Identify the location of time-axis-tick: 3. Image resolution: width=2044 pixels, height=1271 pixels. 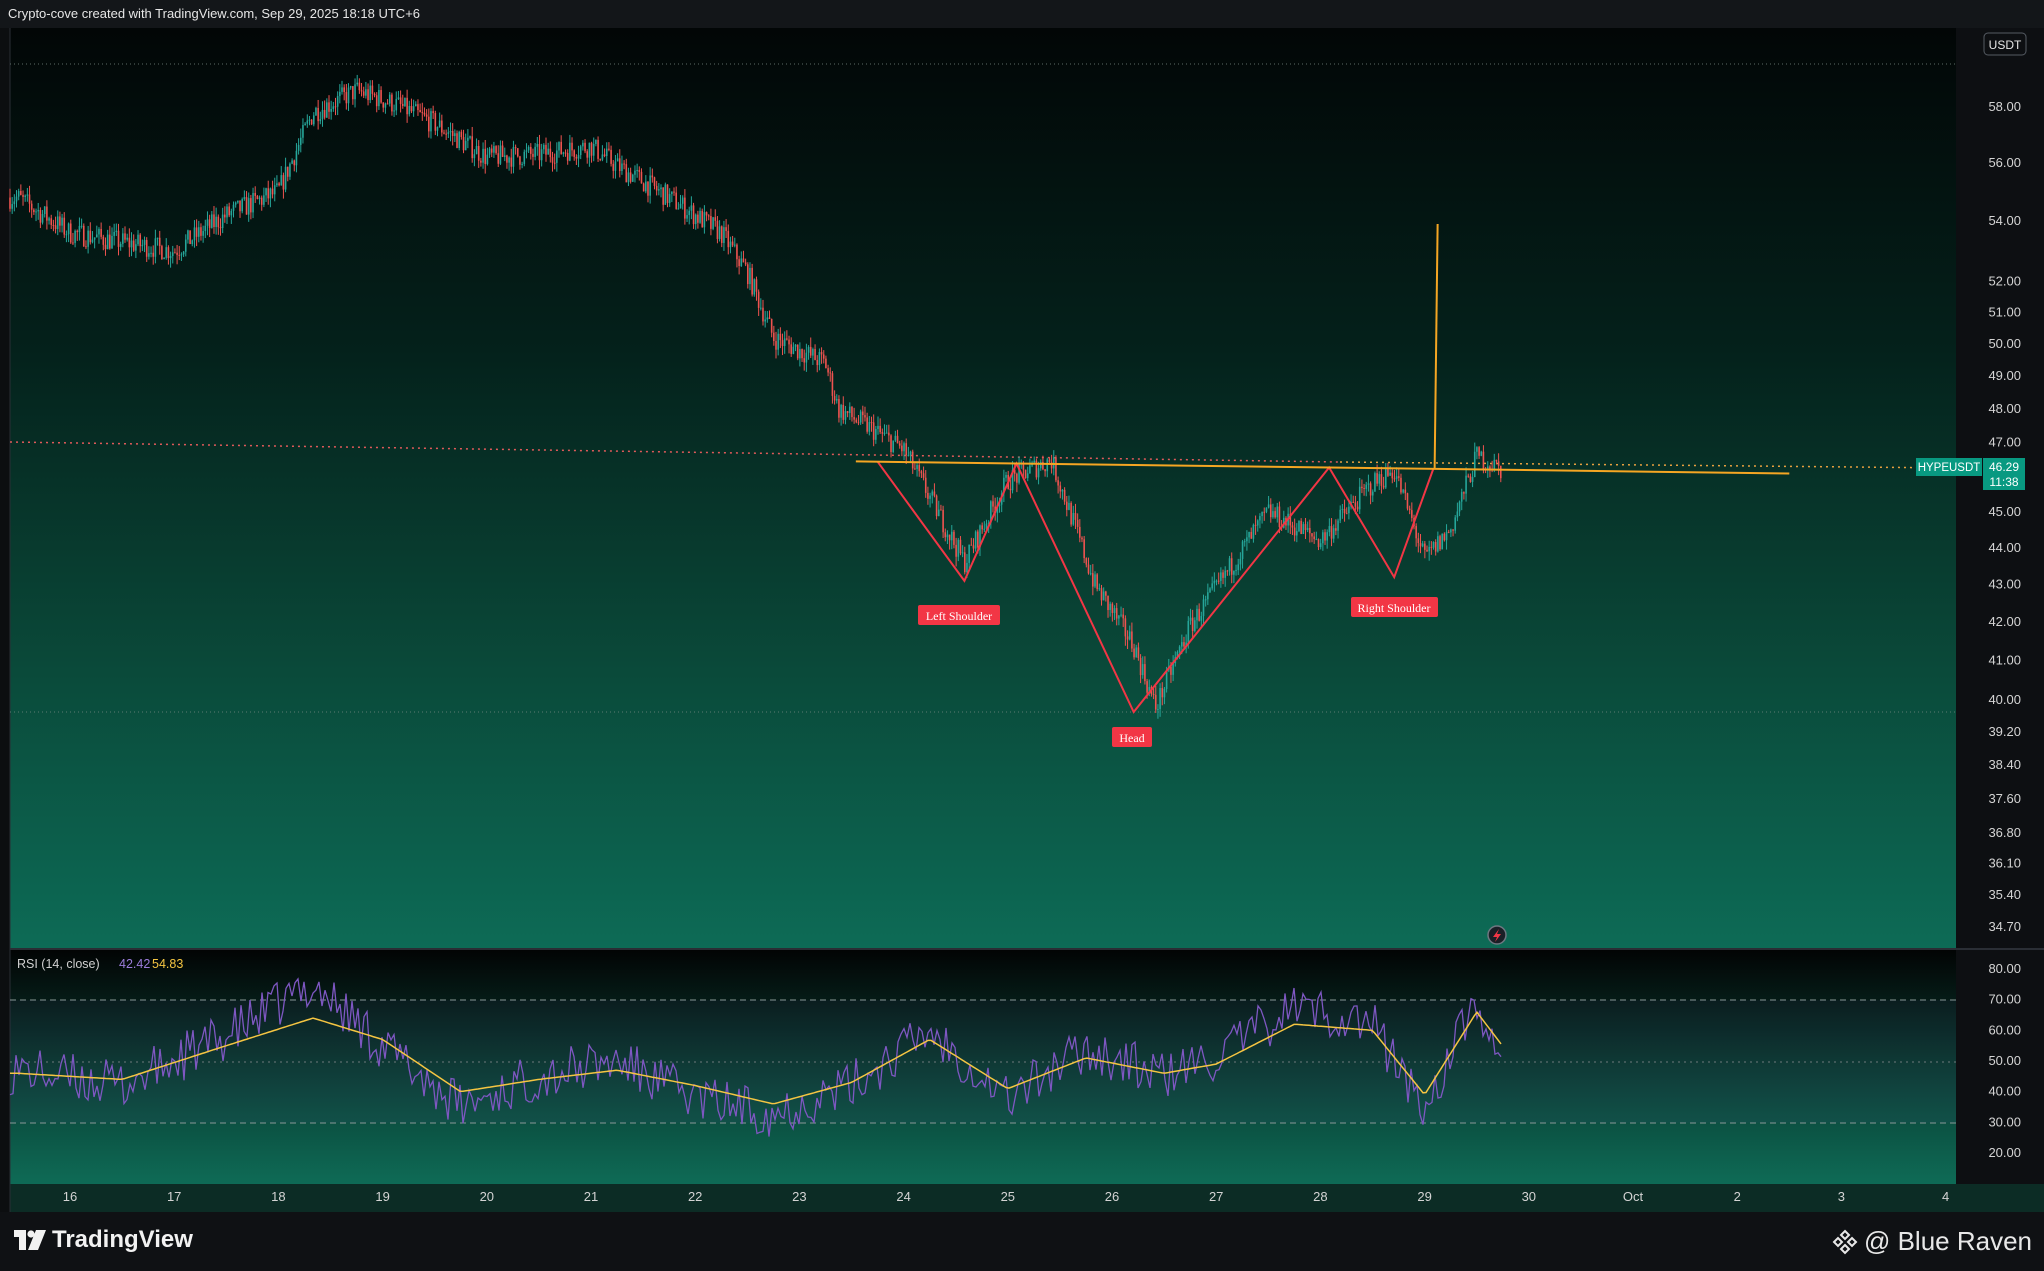
(1841, 1196).